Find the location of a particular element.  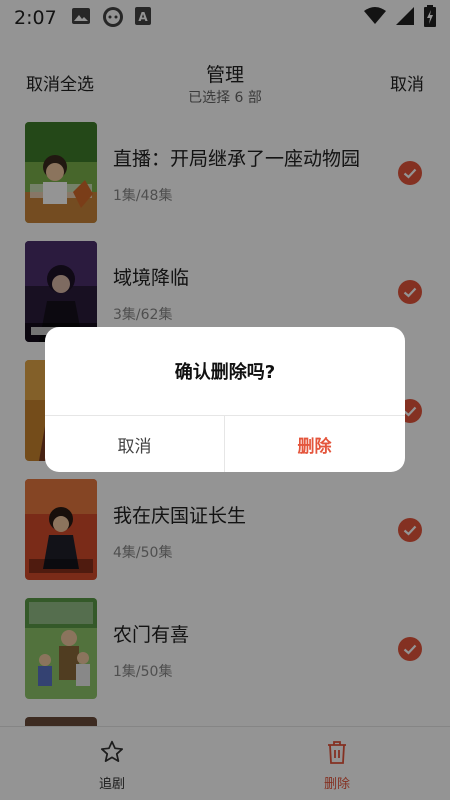

dialog-cancel-button: 取消 is located at coordinates (134, 444).